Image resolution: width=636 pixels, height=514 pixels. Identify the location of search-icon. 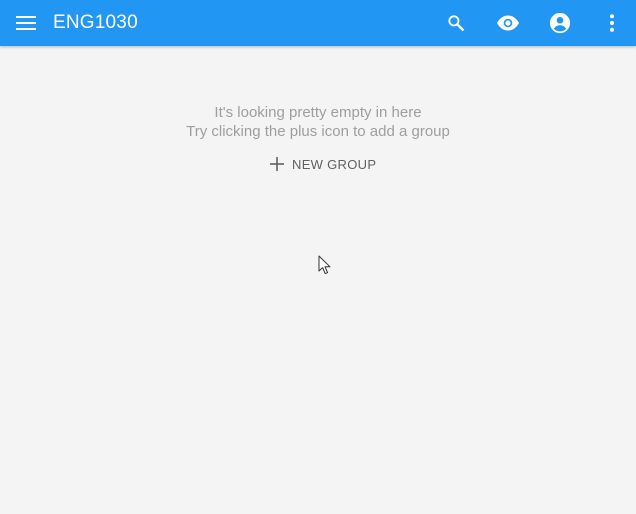
(456, 23).